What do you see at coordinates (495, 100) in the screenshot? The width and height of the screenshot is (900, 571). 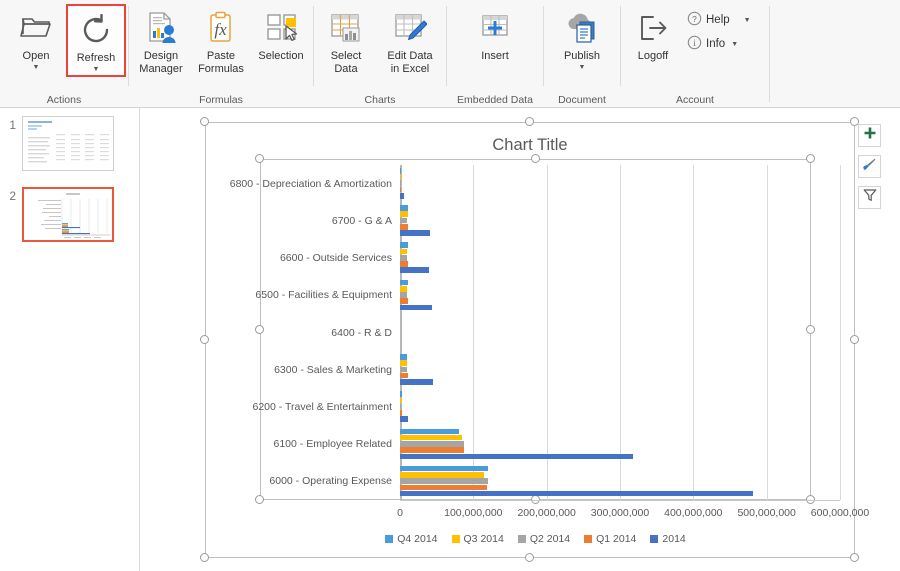 I see `ribbon-group-label-embedded-data: Embedded Data` at bounding box center [495, 100].